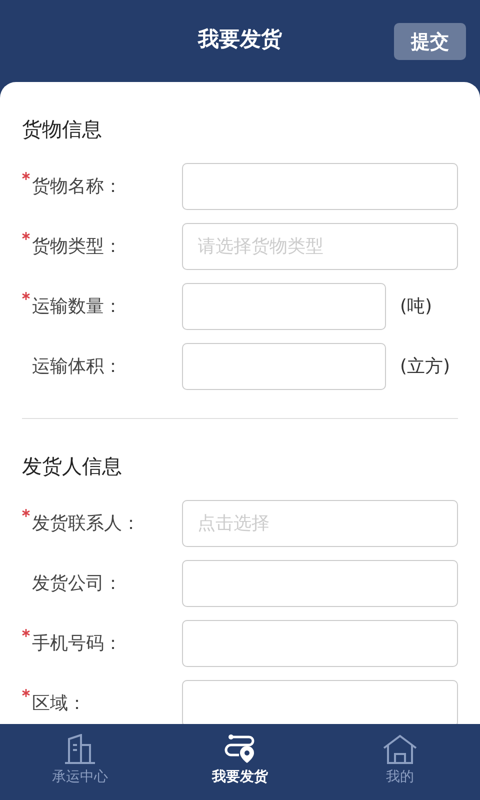  I want to click on nav-tab: 我要发货, so click(240, 762).